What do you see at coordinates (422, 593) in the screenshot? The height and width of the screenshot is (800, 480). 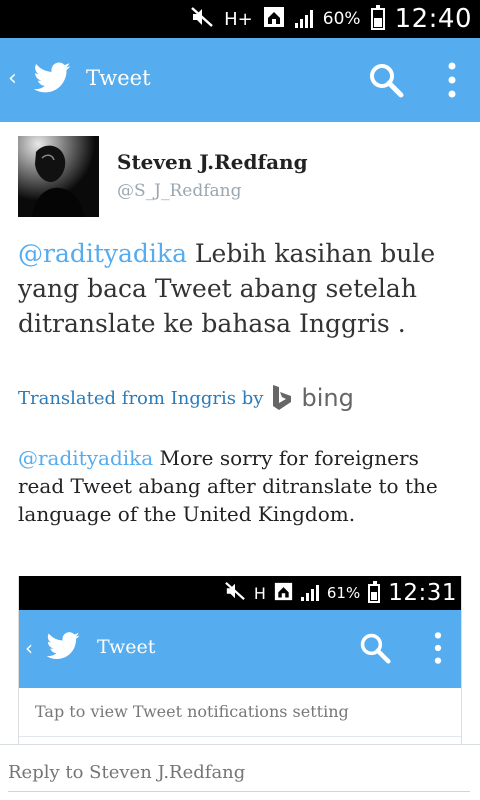 I see `embedded-clock: 12:31` at bounding box center [422, 593].